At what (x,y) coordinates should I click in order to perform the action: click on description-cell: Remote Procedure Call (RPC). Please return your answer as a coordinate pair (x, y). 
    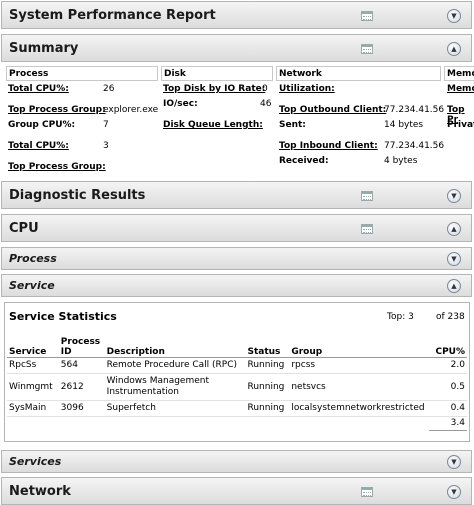
    Looking at the image, I should click on (175, 365).